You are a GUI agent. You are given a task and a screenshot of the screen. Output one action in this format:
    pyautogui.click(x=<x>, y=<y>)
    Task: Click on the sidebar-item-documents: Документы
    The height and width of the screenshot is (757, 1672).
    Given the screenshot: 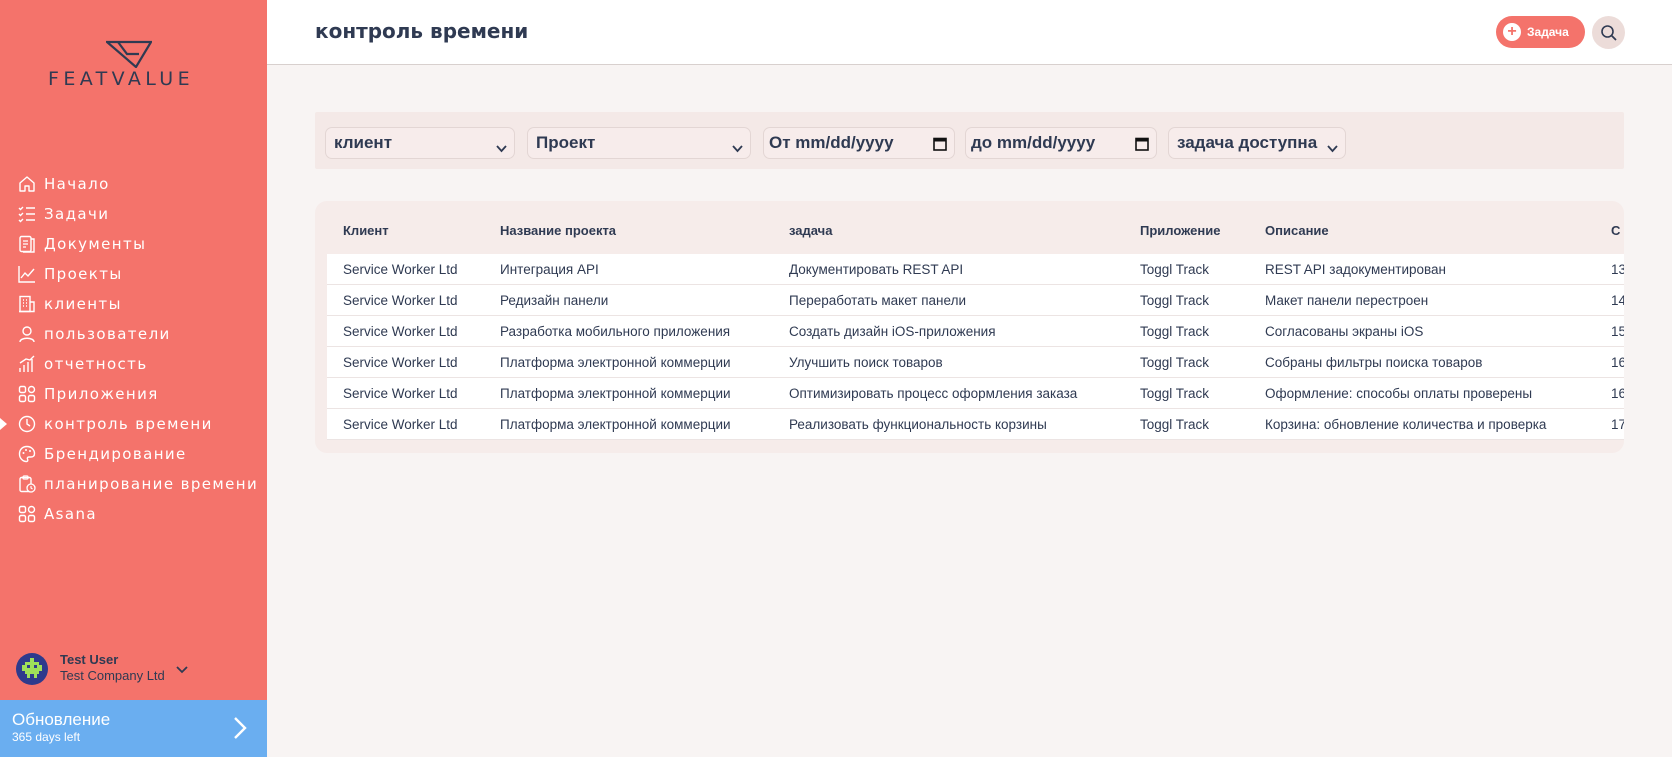 What is the action you would take?
    pyautogui.click(x=133, y=244)
    